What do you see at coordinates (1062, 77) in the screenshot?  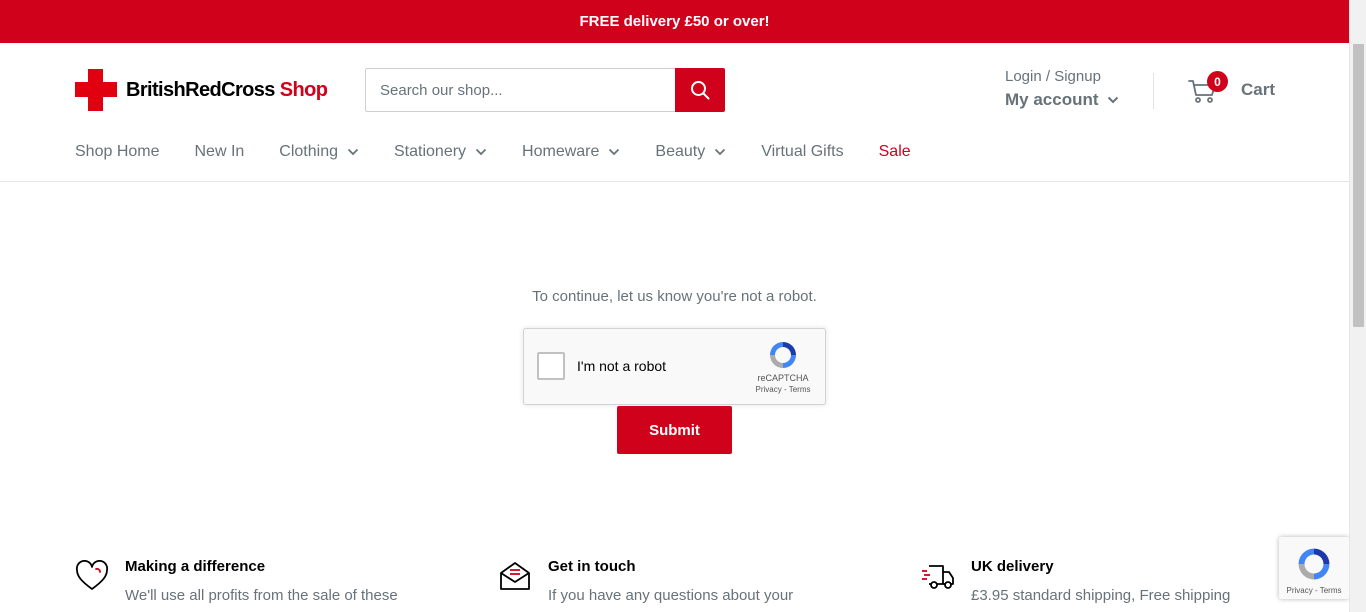 I see `login-signup-link: Login / Signup` at bounding box center [1062, 77].